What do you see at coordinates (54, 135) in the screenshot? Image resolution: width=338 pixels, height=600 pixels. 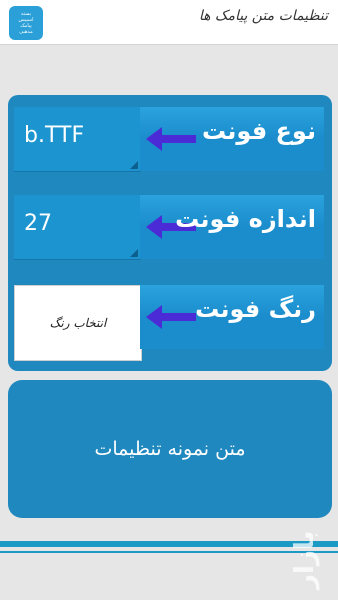 I see `font-type-value: b.TTF` at bounding box center [54, 135].